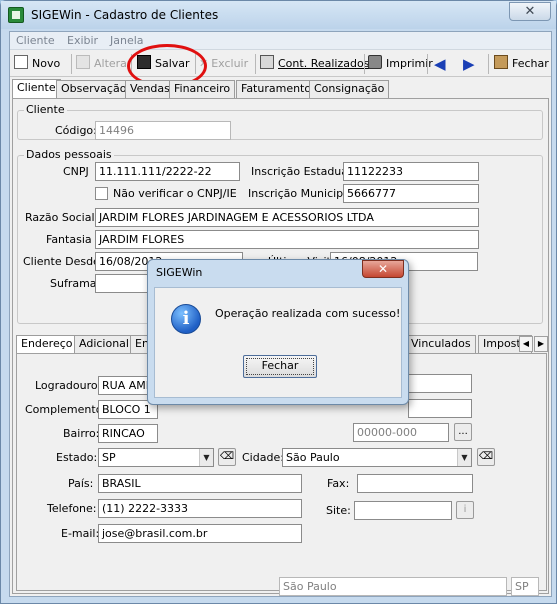 The image size is (557, 604). What do you see at coordinates (530, 11) in the screenshot?
I see `window-close-button: ✕` at bounding box center [530, 11].